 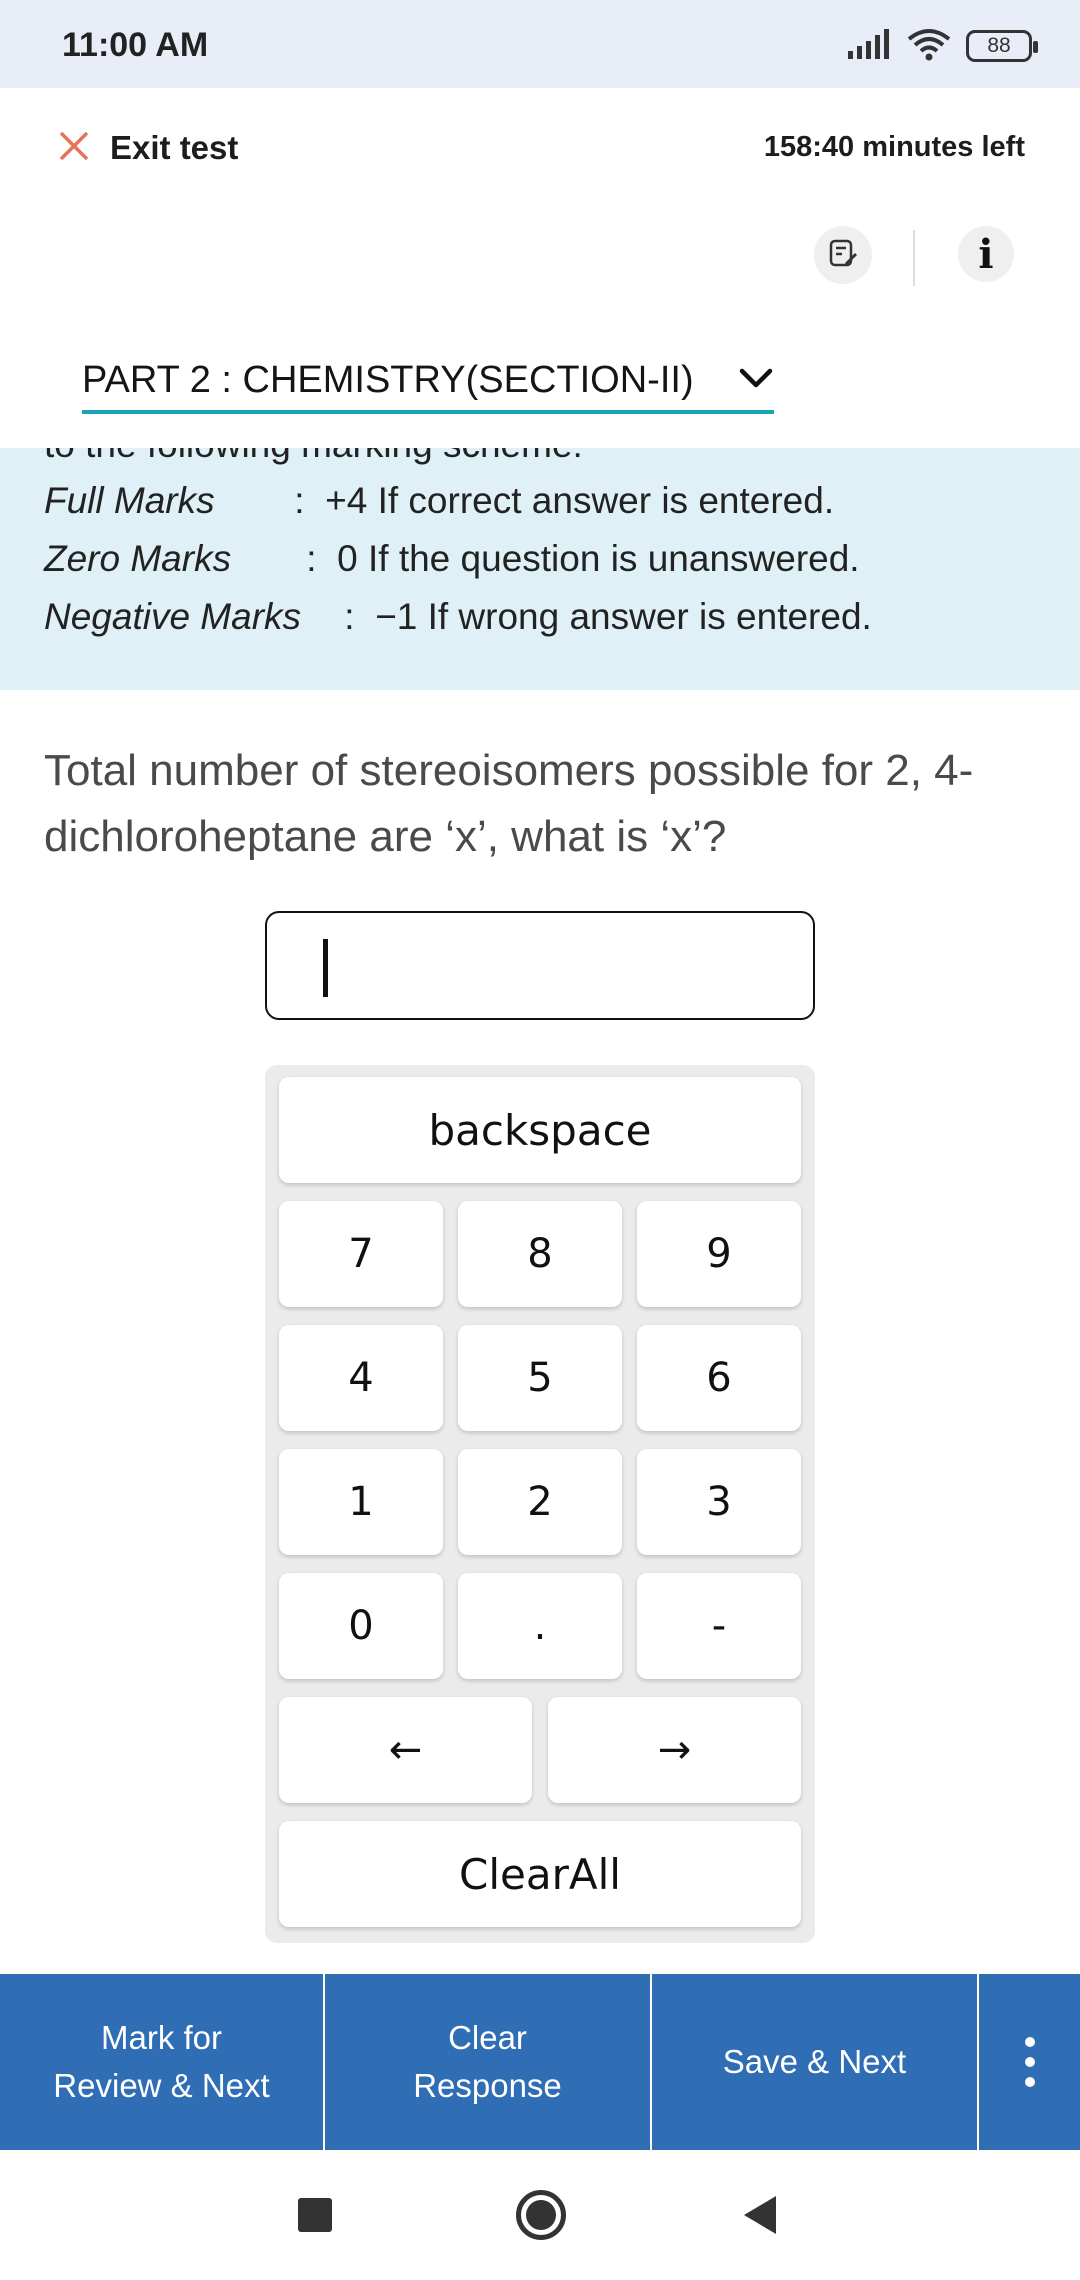 What do you see at coordinates (760, 2215) in the screenshot?
I see `back-icon` at bounding box center [760, 2215].